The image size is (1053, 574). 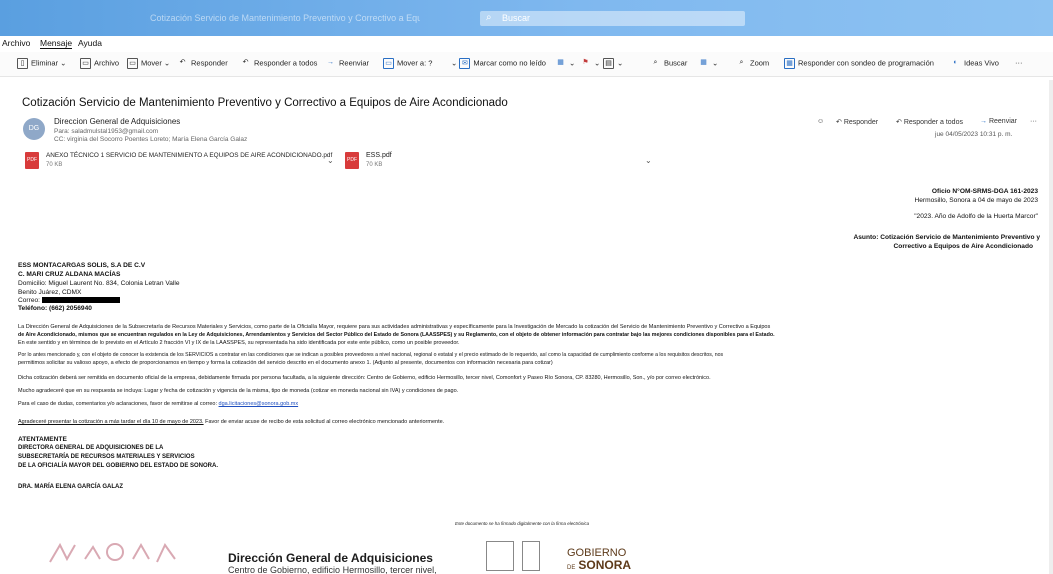 What do you see at coordinates (347, 65) in the screenshot?
I see `forward-button: → Reenviar` at bounding box center [347, 65].